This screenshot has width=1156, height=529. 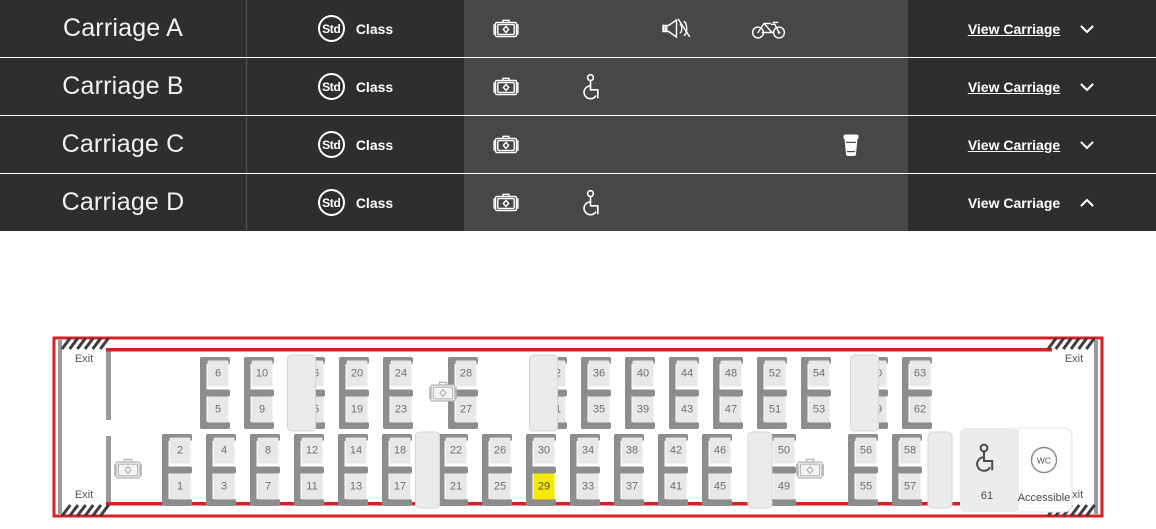 What do you see at coordinates (221, 470) in the screenshot?
I see `seat-pair: 43` at bounding box center [221, 470].